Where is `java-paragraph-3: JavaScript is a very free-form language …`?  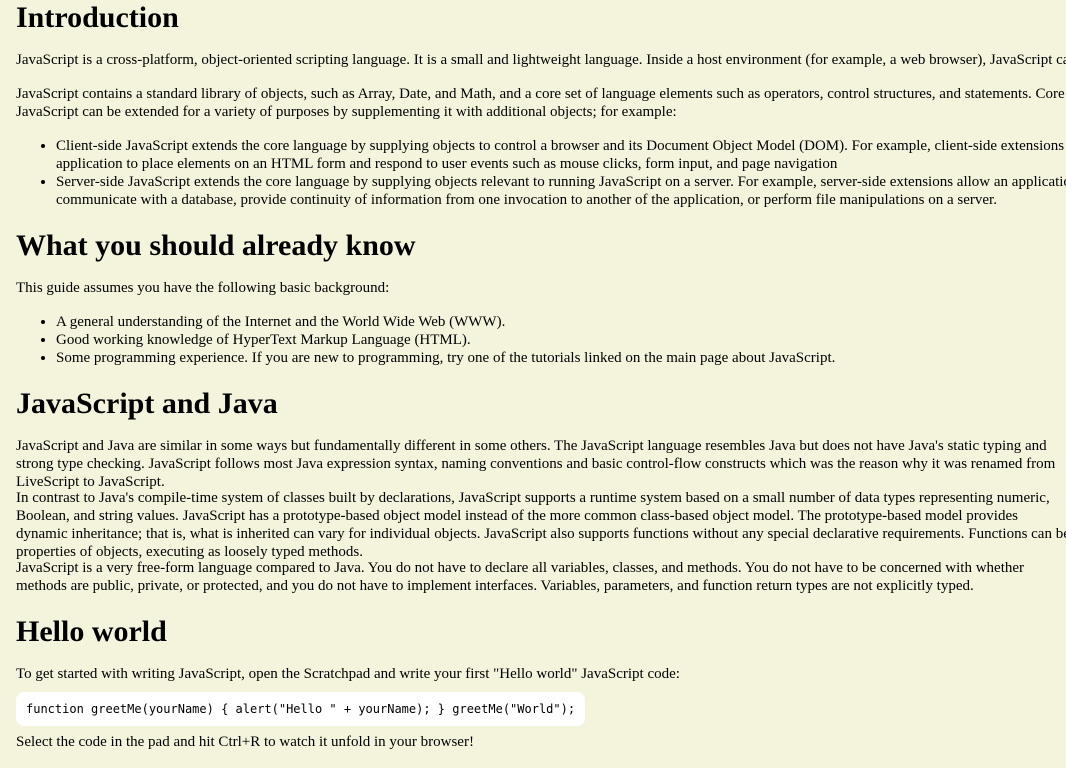
java-paragraph-3: JavaScript is a very free-form language … is located at coordinates (520, 577).